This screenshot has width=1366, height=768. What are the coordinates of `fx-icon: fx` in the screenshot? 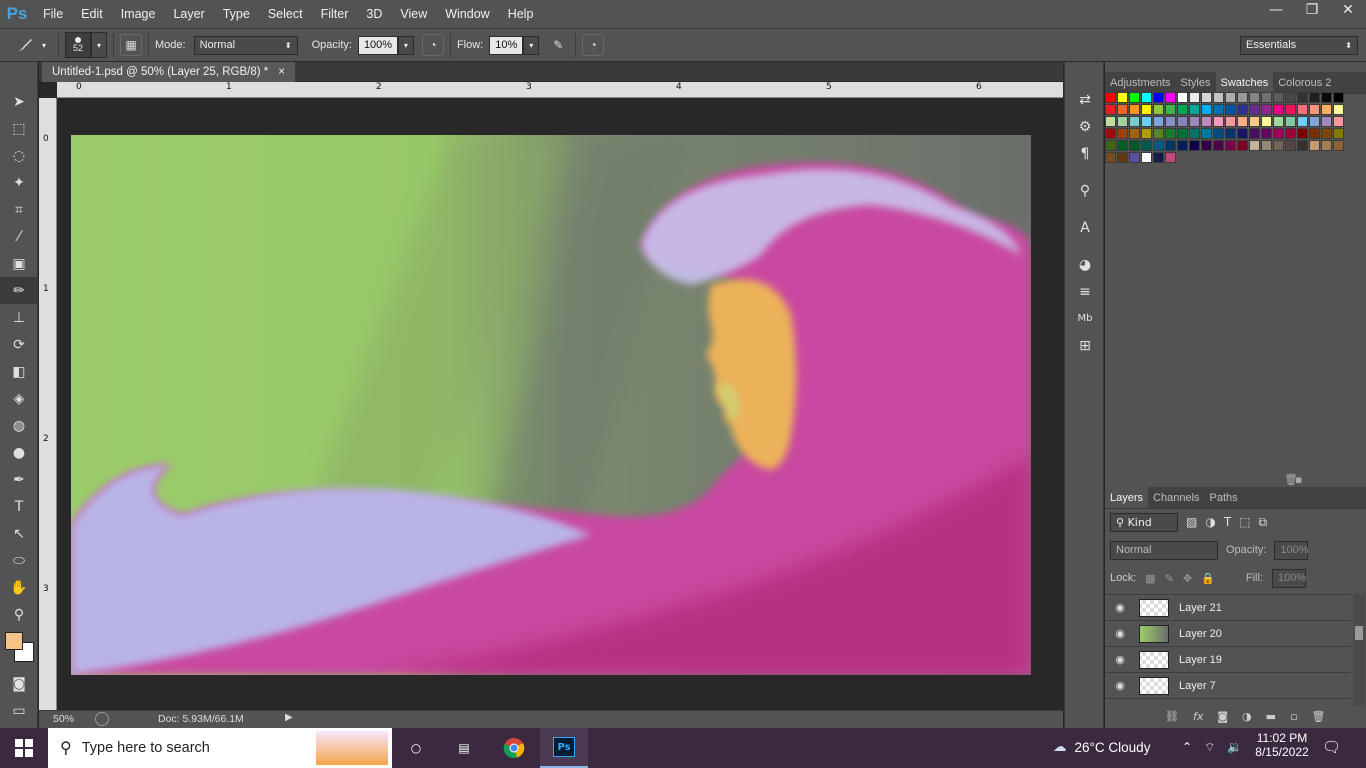 It's located at (1198, 718).